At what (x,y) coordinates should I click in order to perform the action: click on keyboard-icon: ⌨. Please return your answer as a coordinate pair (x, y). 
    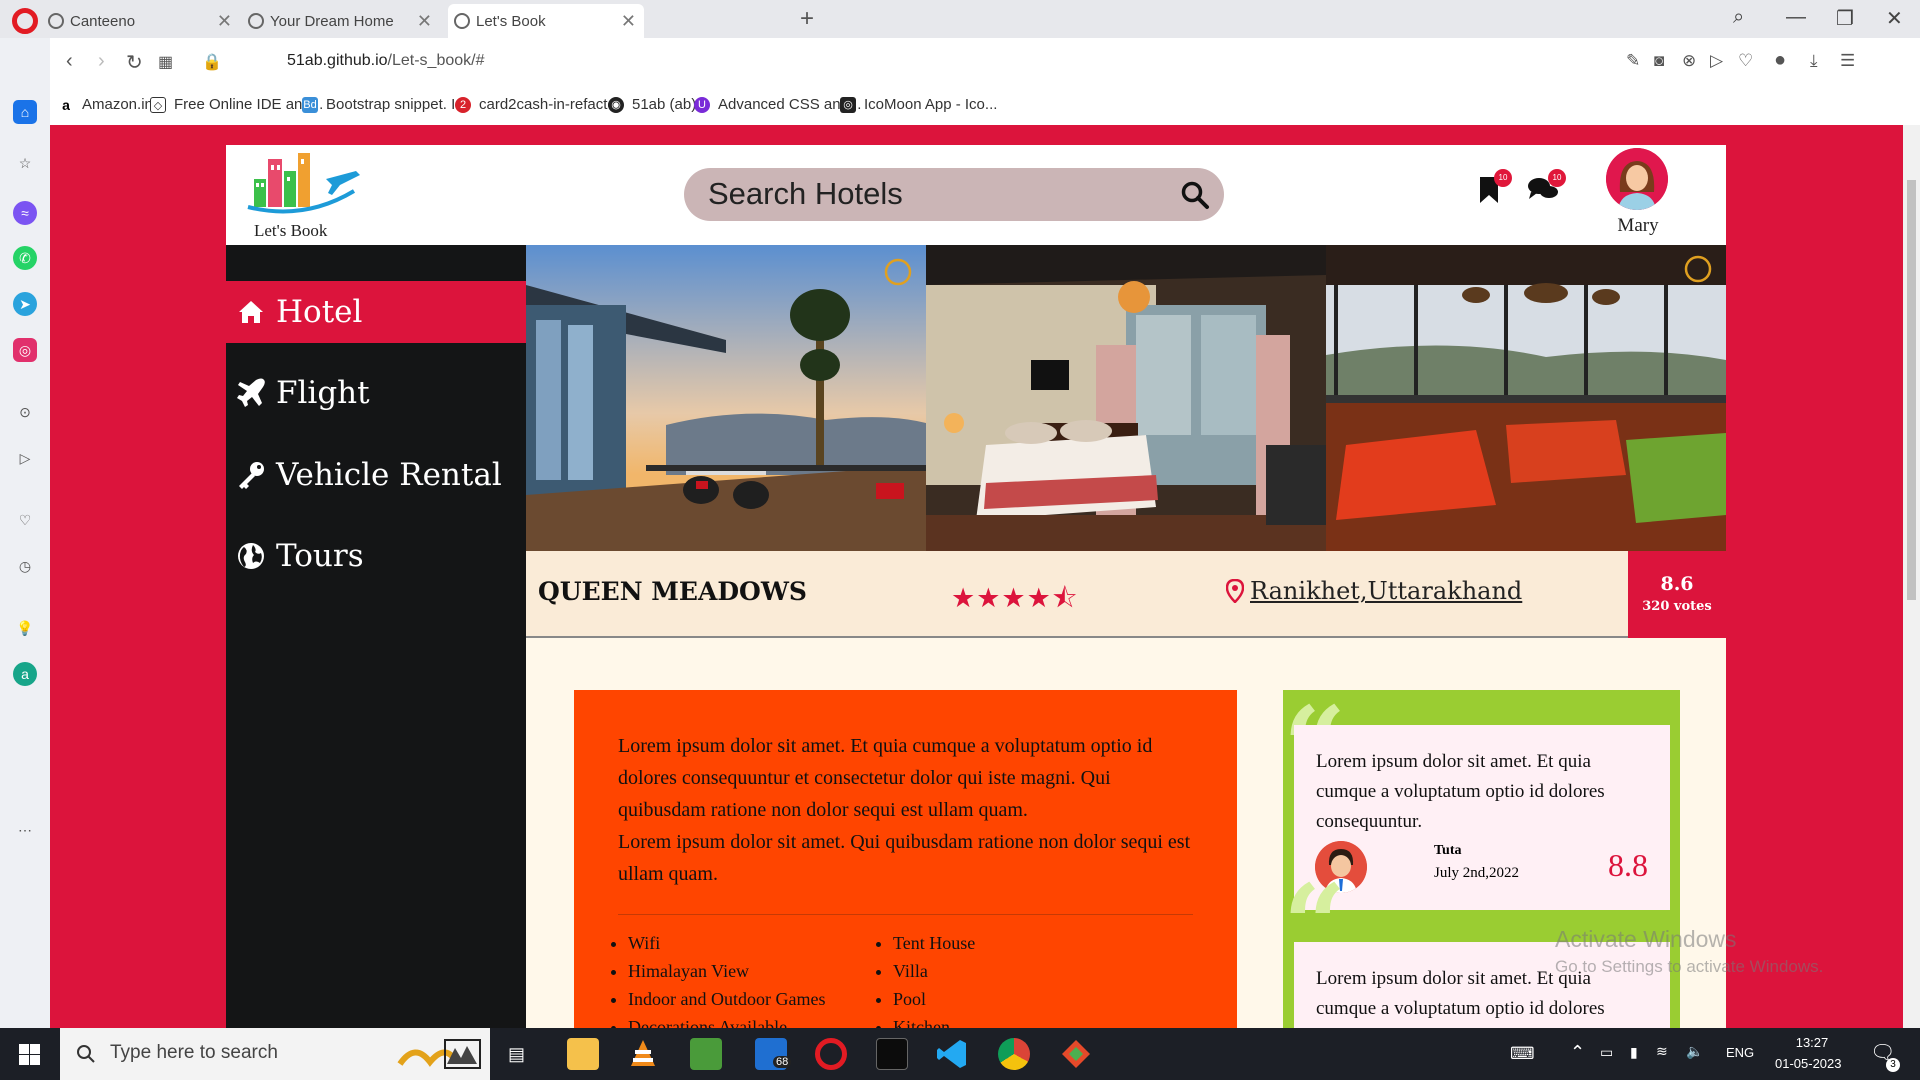
    Looking at the image, I should click on (1522, 1054).